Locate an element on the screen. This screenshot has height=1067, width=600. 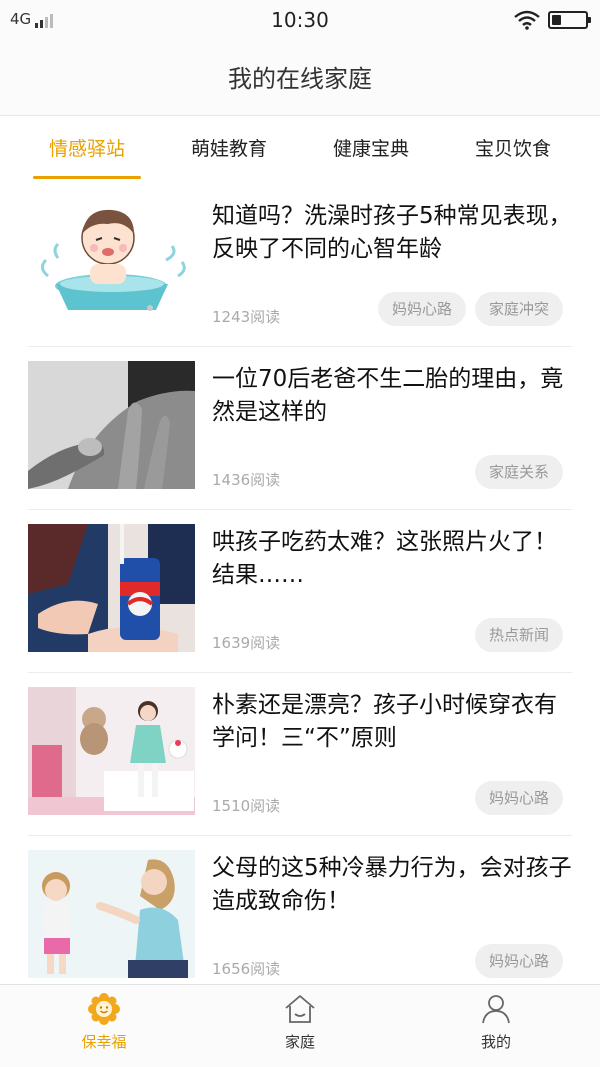
tab-emotion: 情感驿站 is located at coordinates (87, 147).